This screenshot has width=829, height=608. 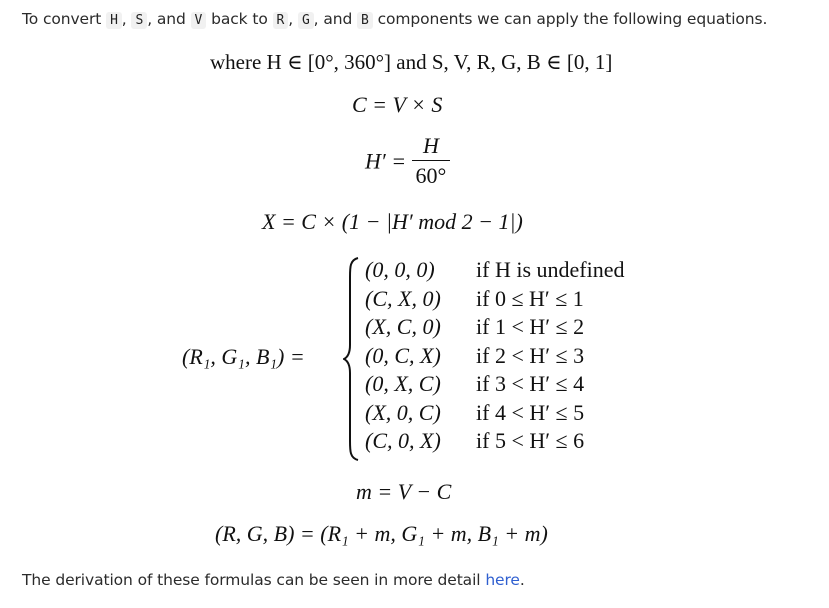 What do you see at coordinates (392, 221) in the screenshot?
I see `x-equation: X = C × (1 − |H′ mod 2 − 1|)` at bounding box center [392, 221].